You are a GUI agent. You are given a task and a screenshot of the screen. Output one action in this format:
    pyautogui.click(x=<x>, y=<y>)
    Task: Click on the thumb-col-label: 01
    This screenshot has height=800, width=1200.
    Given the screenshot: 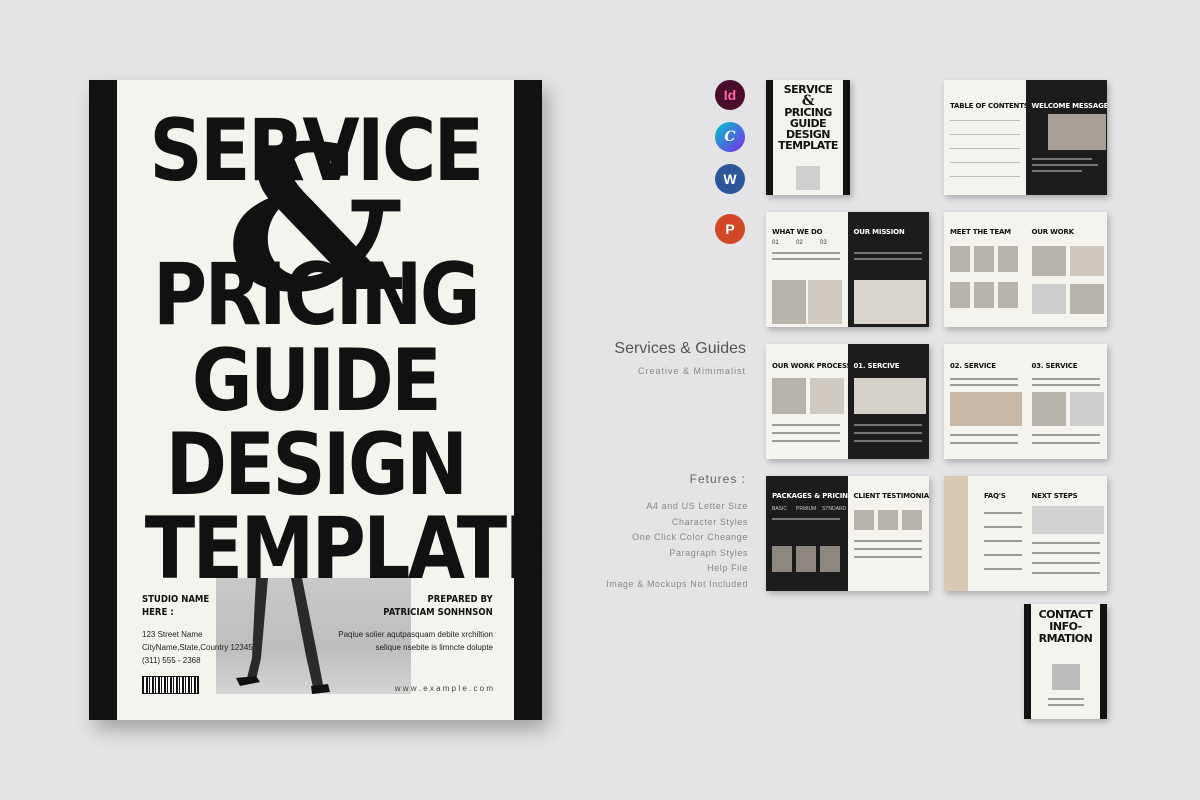 What is the action you would take?
    pyautogui.click(x=775, y=243)
    